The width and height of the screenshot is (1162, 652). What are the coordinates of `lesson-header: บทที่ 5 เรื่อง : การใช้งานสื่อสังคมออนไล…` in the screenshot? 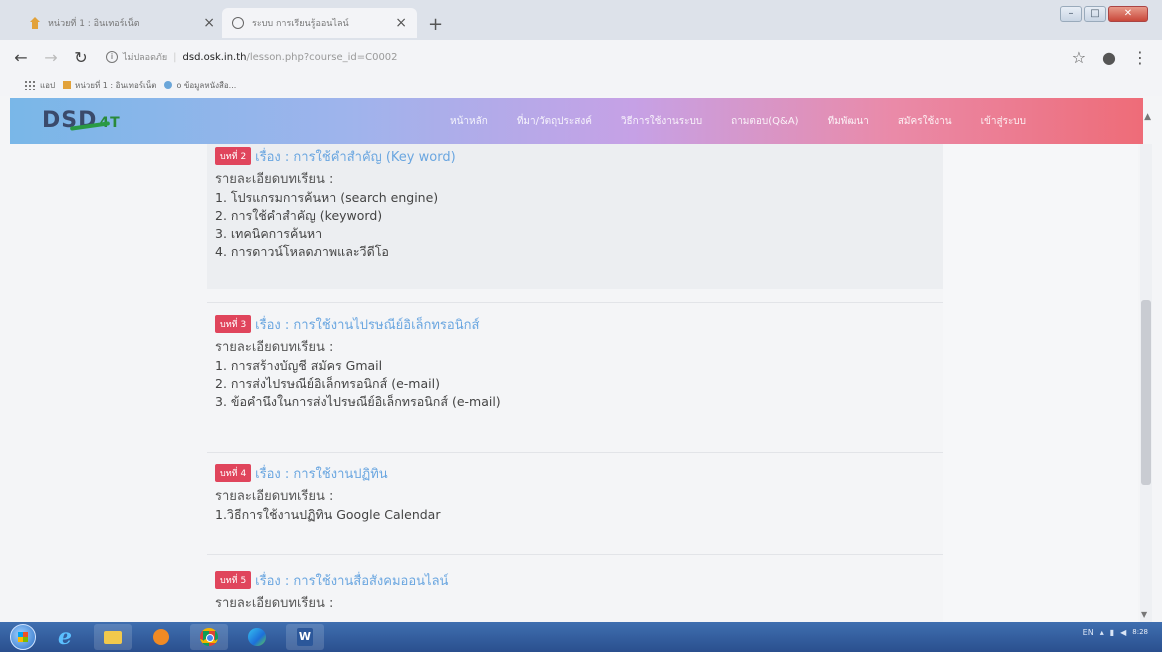 It's located at (579, 580).